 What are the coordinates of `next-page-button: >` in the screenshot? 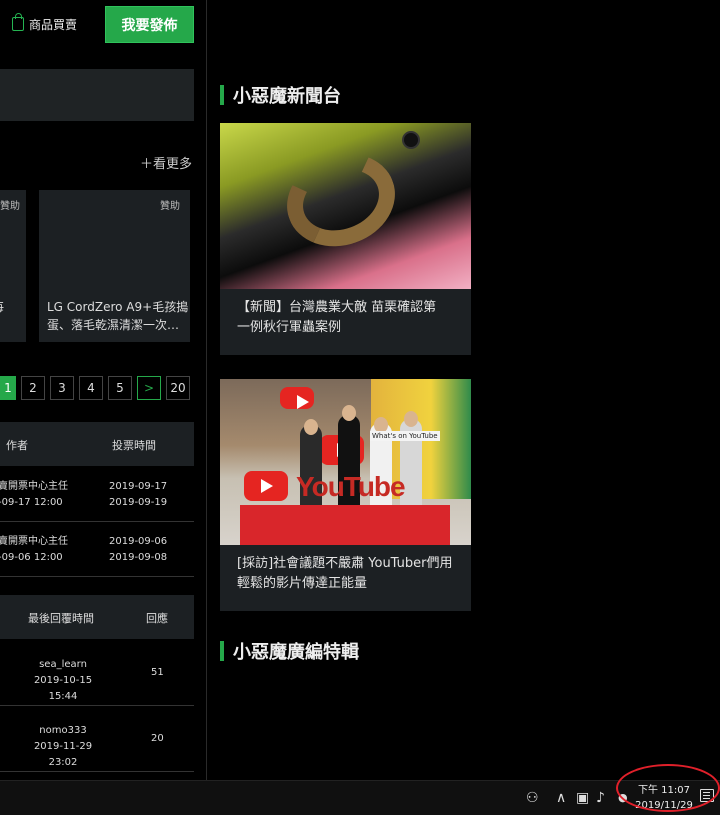 It's located at (149, 388).